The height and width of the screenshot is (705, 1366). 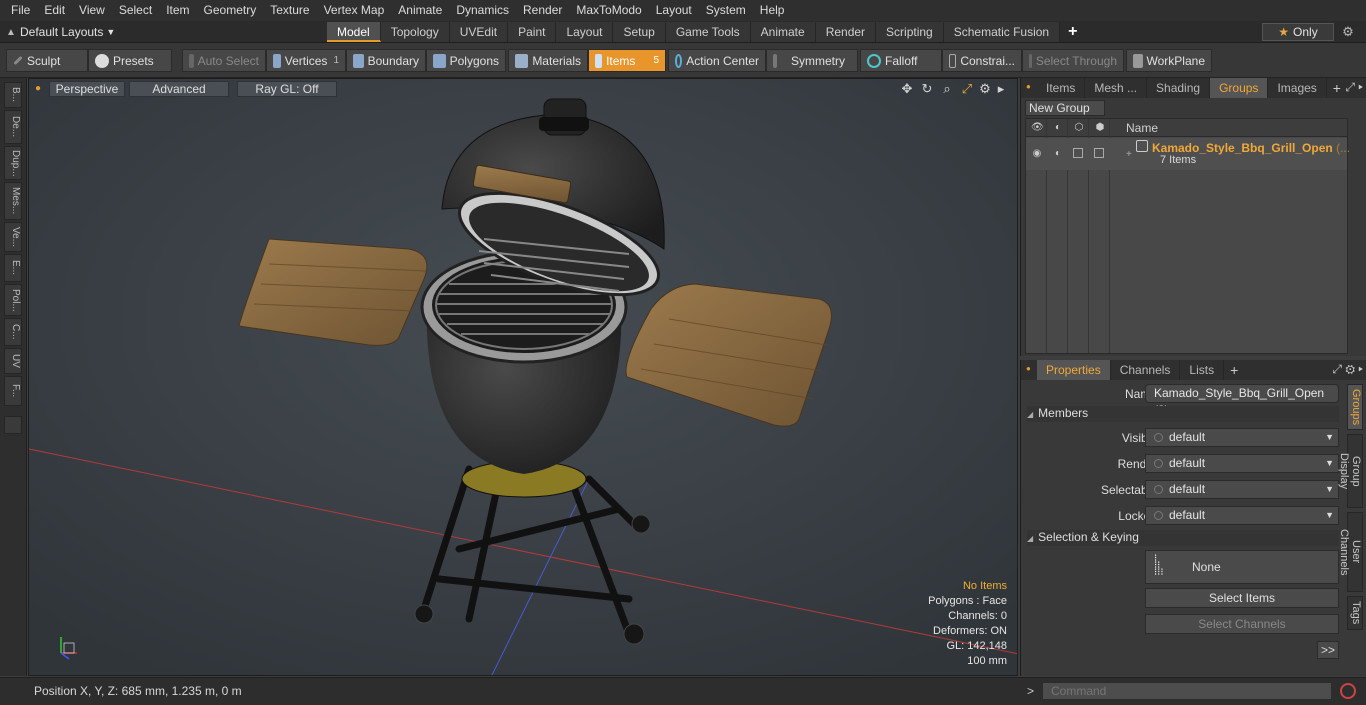 I want to click on row-render-icon: ◐, so click(x=1058, y=154).